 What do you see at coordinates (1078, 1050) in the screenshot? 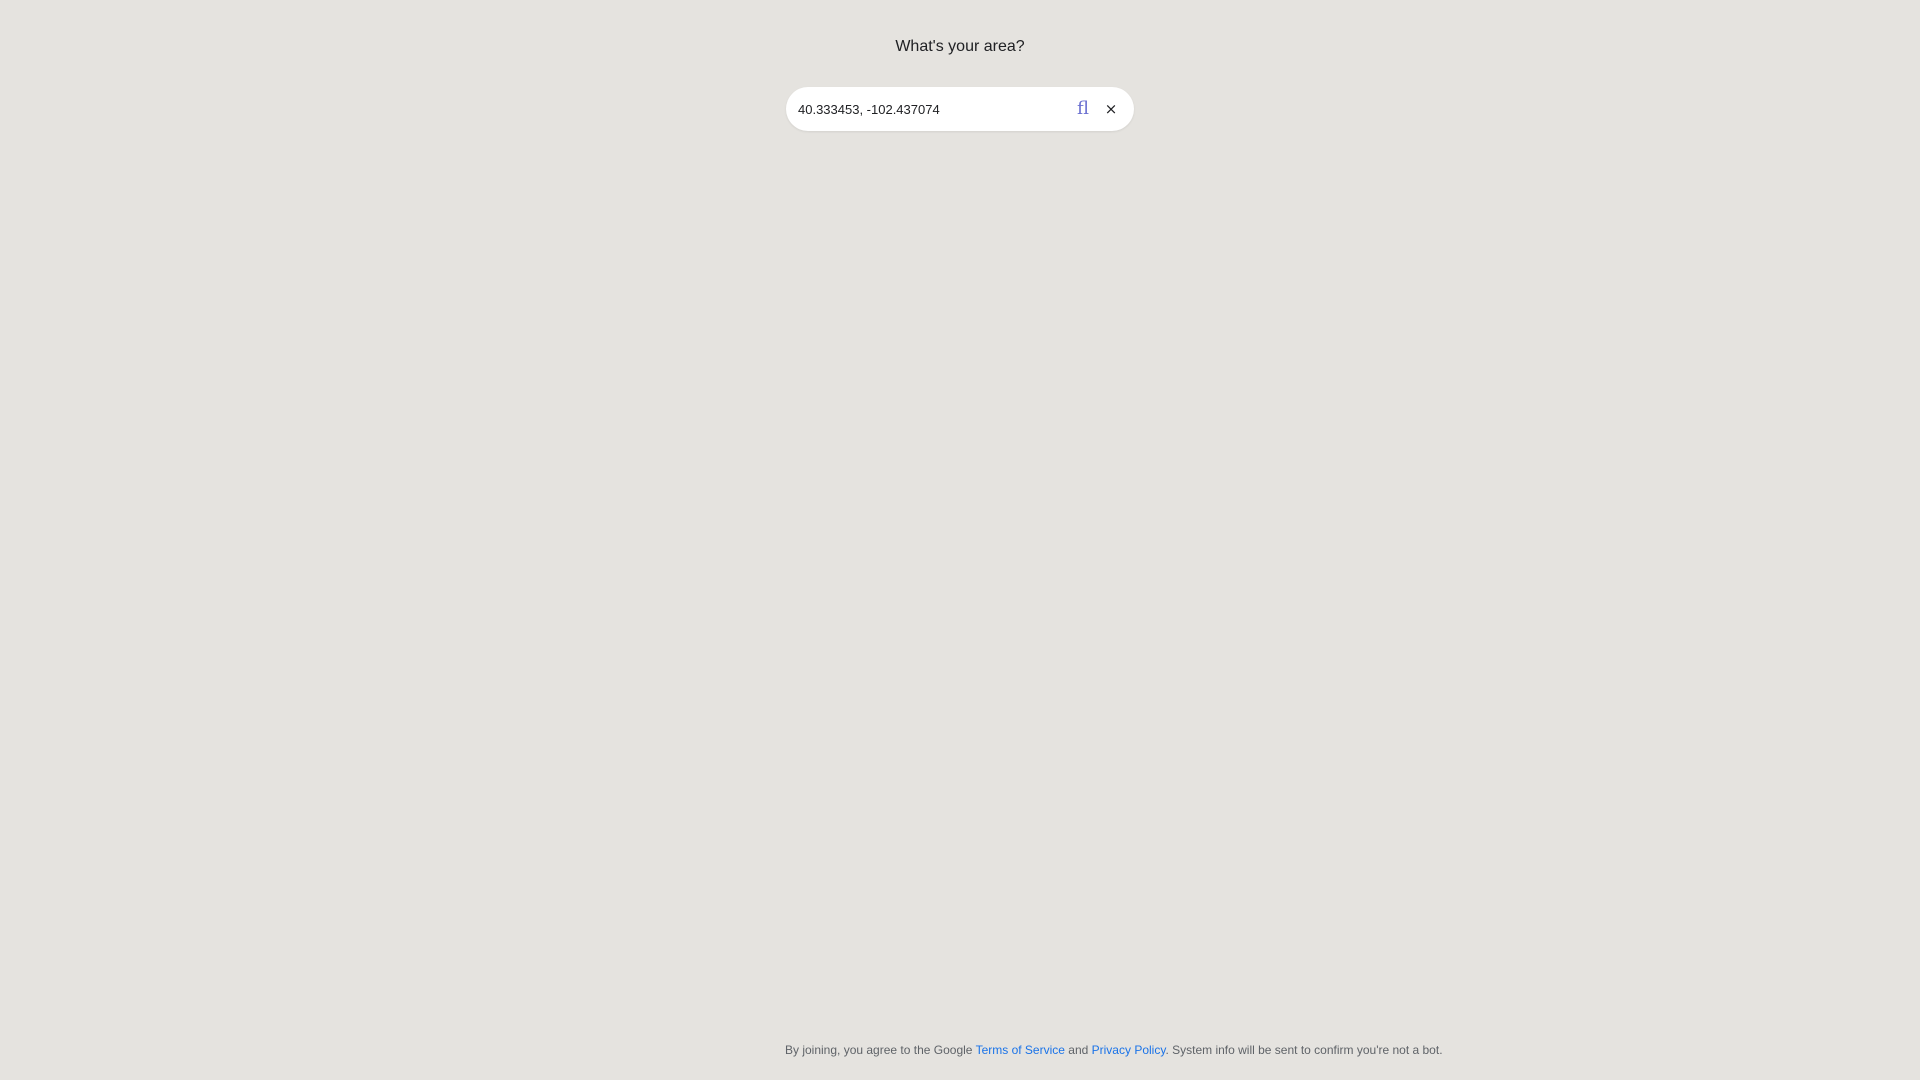
I see `footer-middle: and` at bounding box center [1078, 1050].